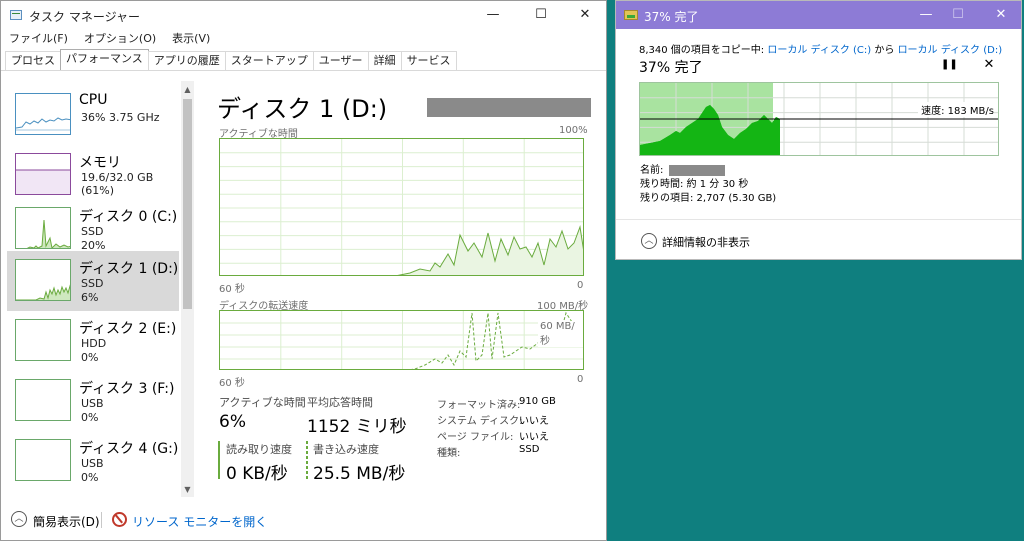 This screenshot has height=541, width=1024. Describe the element at coordinates (38, 39) in the screenshot. I see `menu-file: ファイル(F)` at that location.